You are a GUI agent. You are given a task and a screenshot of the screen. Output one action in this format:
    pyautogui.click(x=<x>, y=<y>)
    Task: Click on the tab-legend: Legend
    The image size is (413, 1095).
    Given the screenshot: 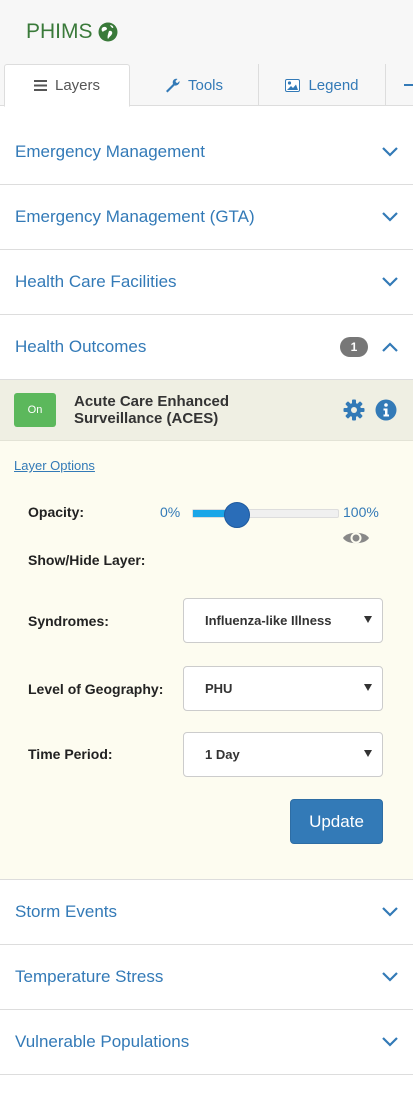 What is the action you would take?
    pyautogui.click(x=322, y=85)
    